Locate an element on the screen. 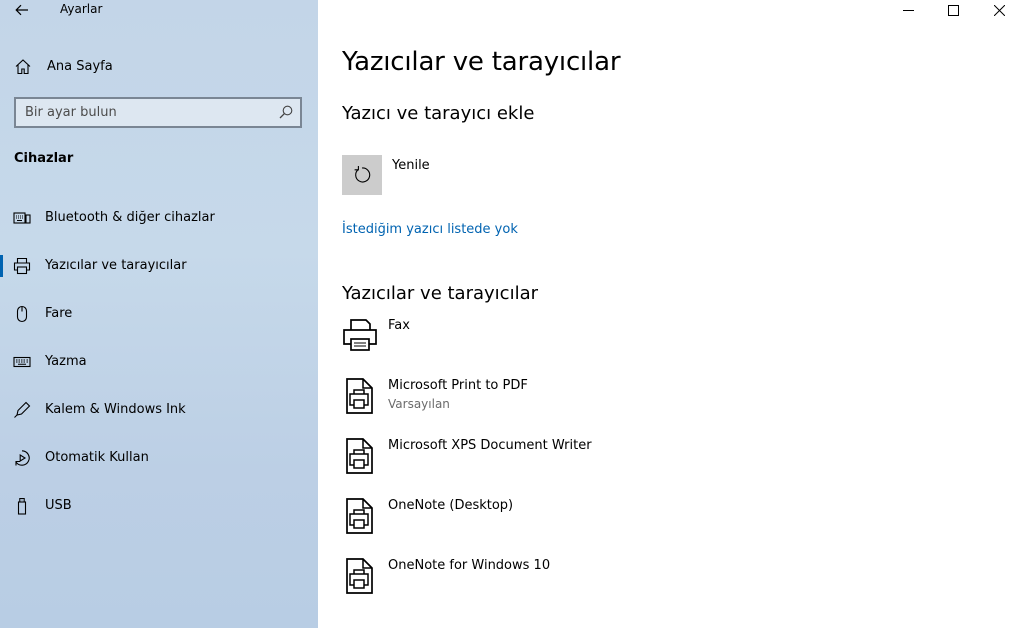 The image size is (1010, 628). autoplay-icon is located at coordinates (22, 458).